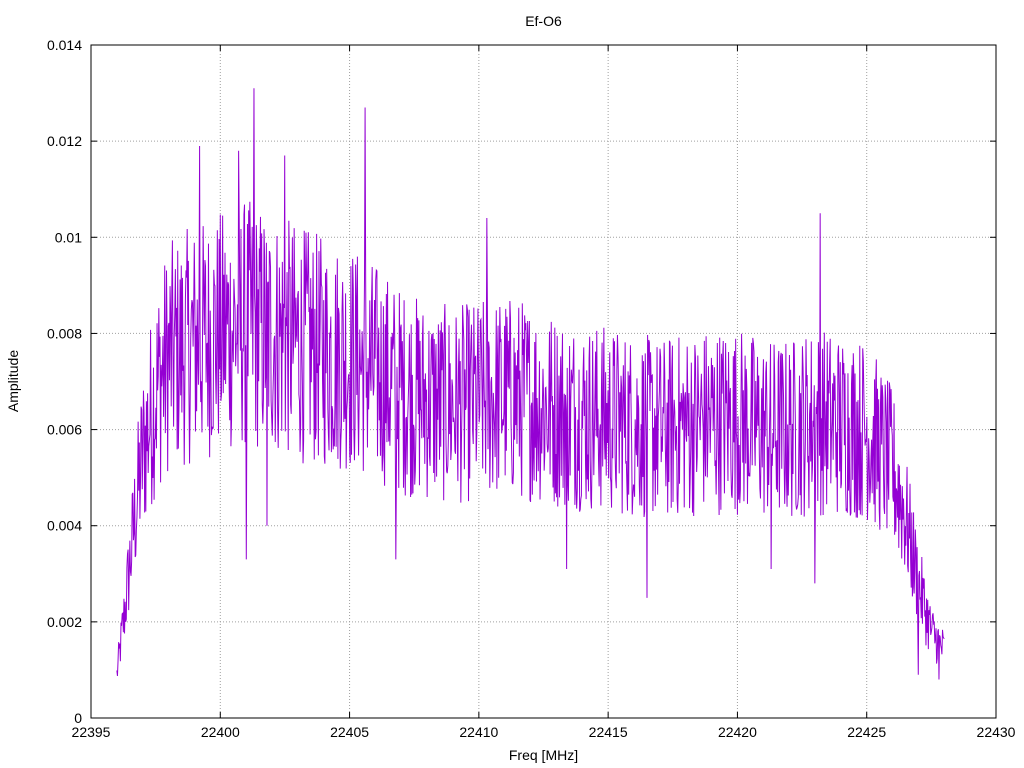 This screenshot has height=768, width=1024. Describe the element at coordinates (608, 732) in the screenshot. I see `x-tick-label: 22415` at that location.